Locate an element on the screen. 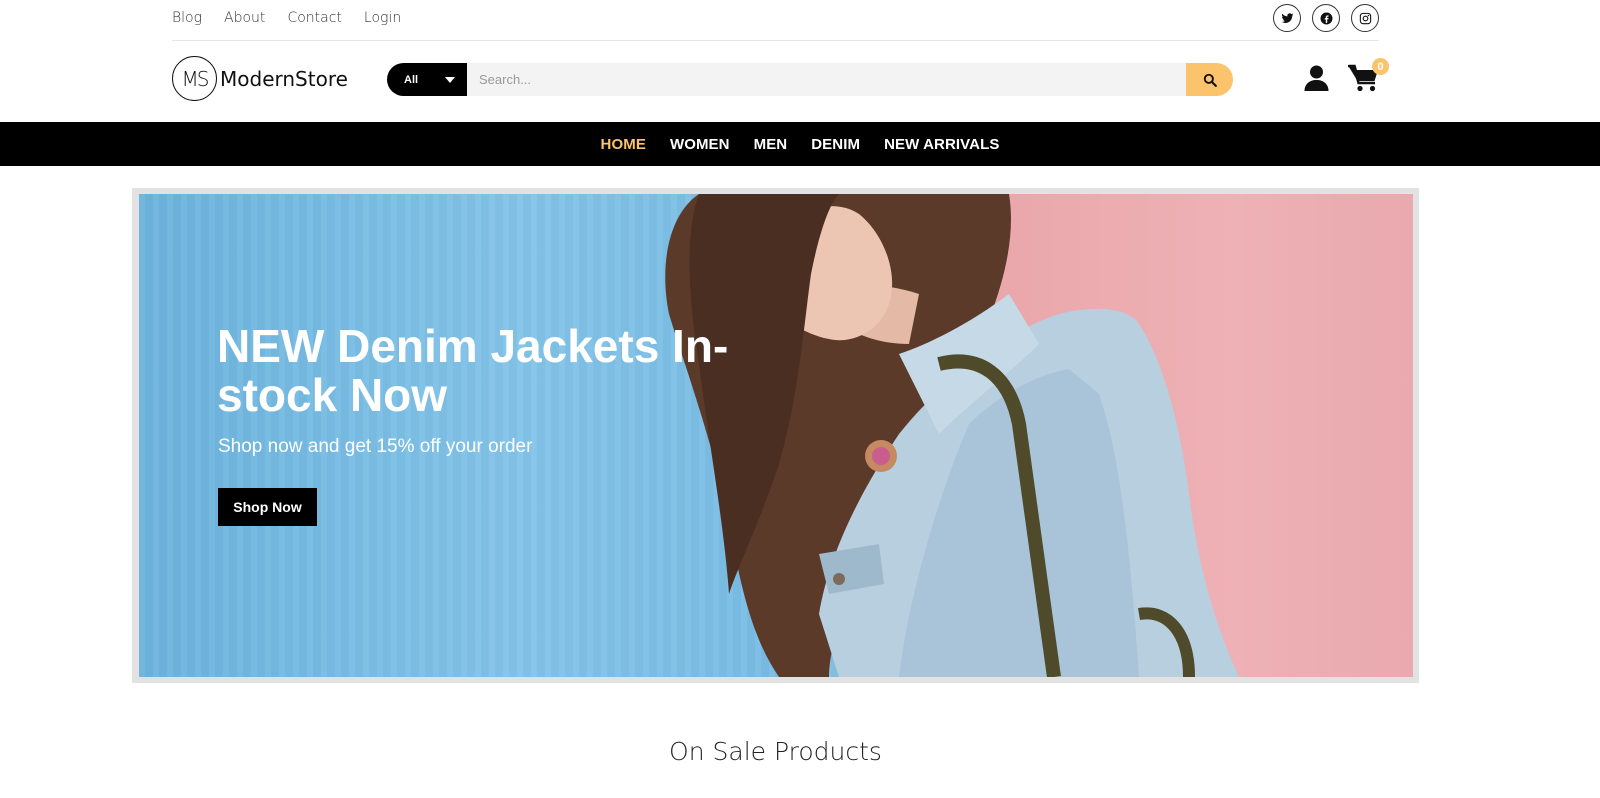 This screenshot has height=798, width=1600. nav-home: HOME is located at coordinates (623, 144).